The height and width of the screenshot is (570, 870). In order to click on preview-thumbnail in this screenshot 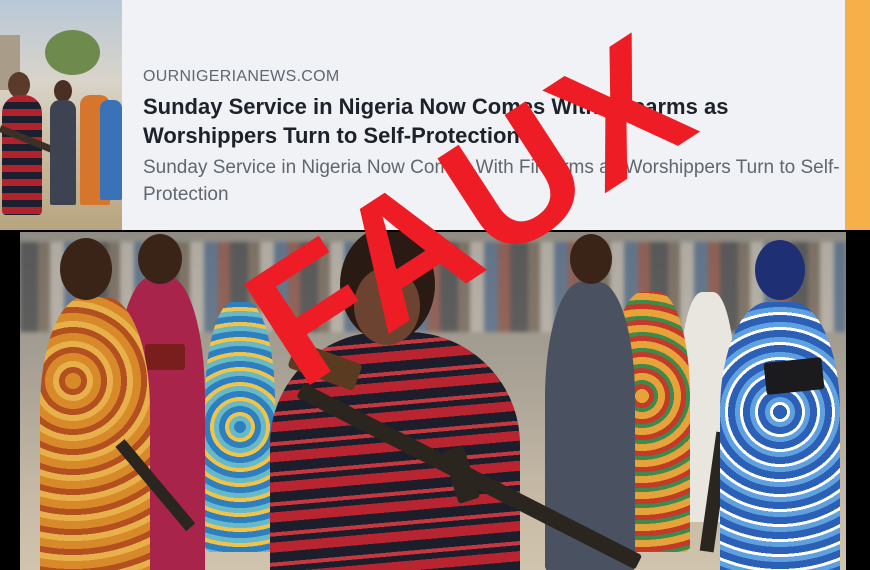, I will do `click(61, 115)`.